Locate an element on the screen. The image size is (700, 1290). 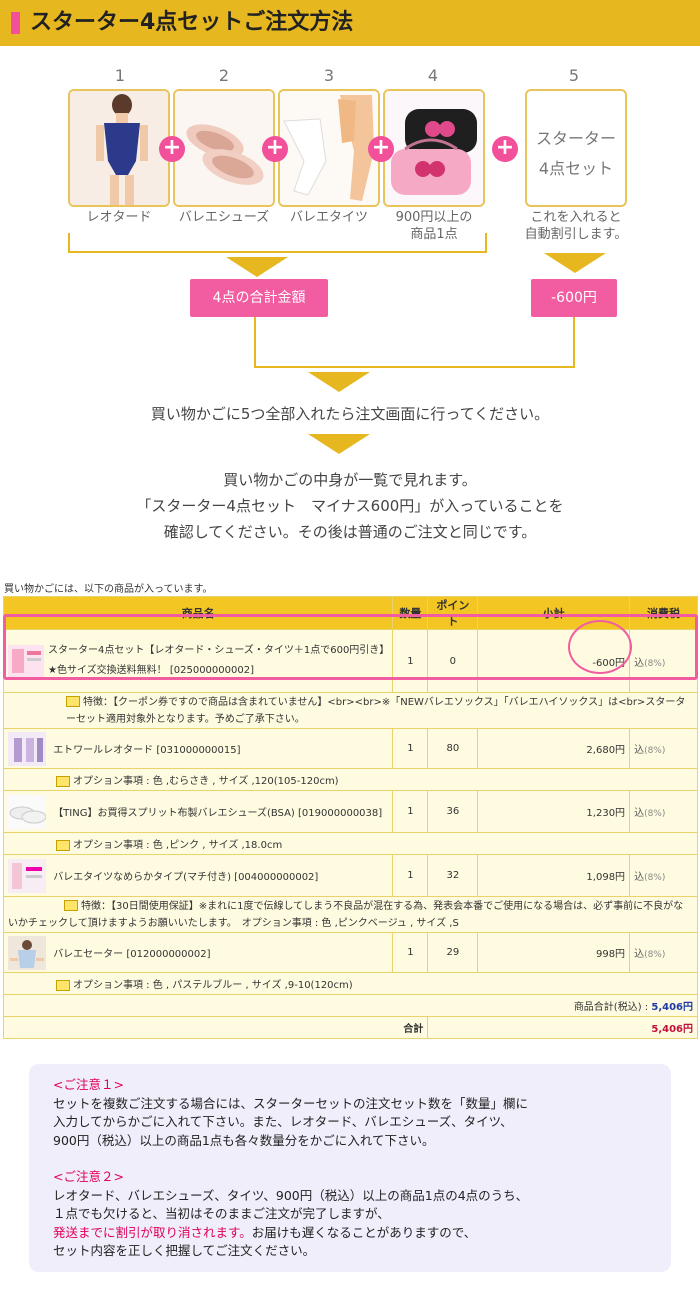
starter-set-box: スターター 4点セット is located at coordinates (576, 148).